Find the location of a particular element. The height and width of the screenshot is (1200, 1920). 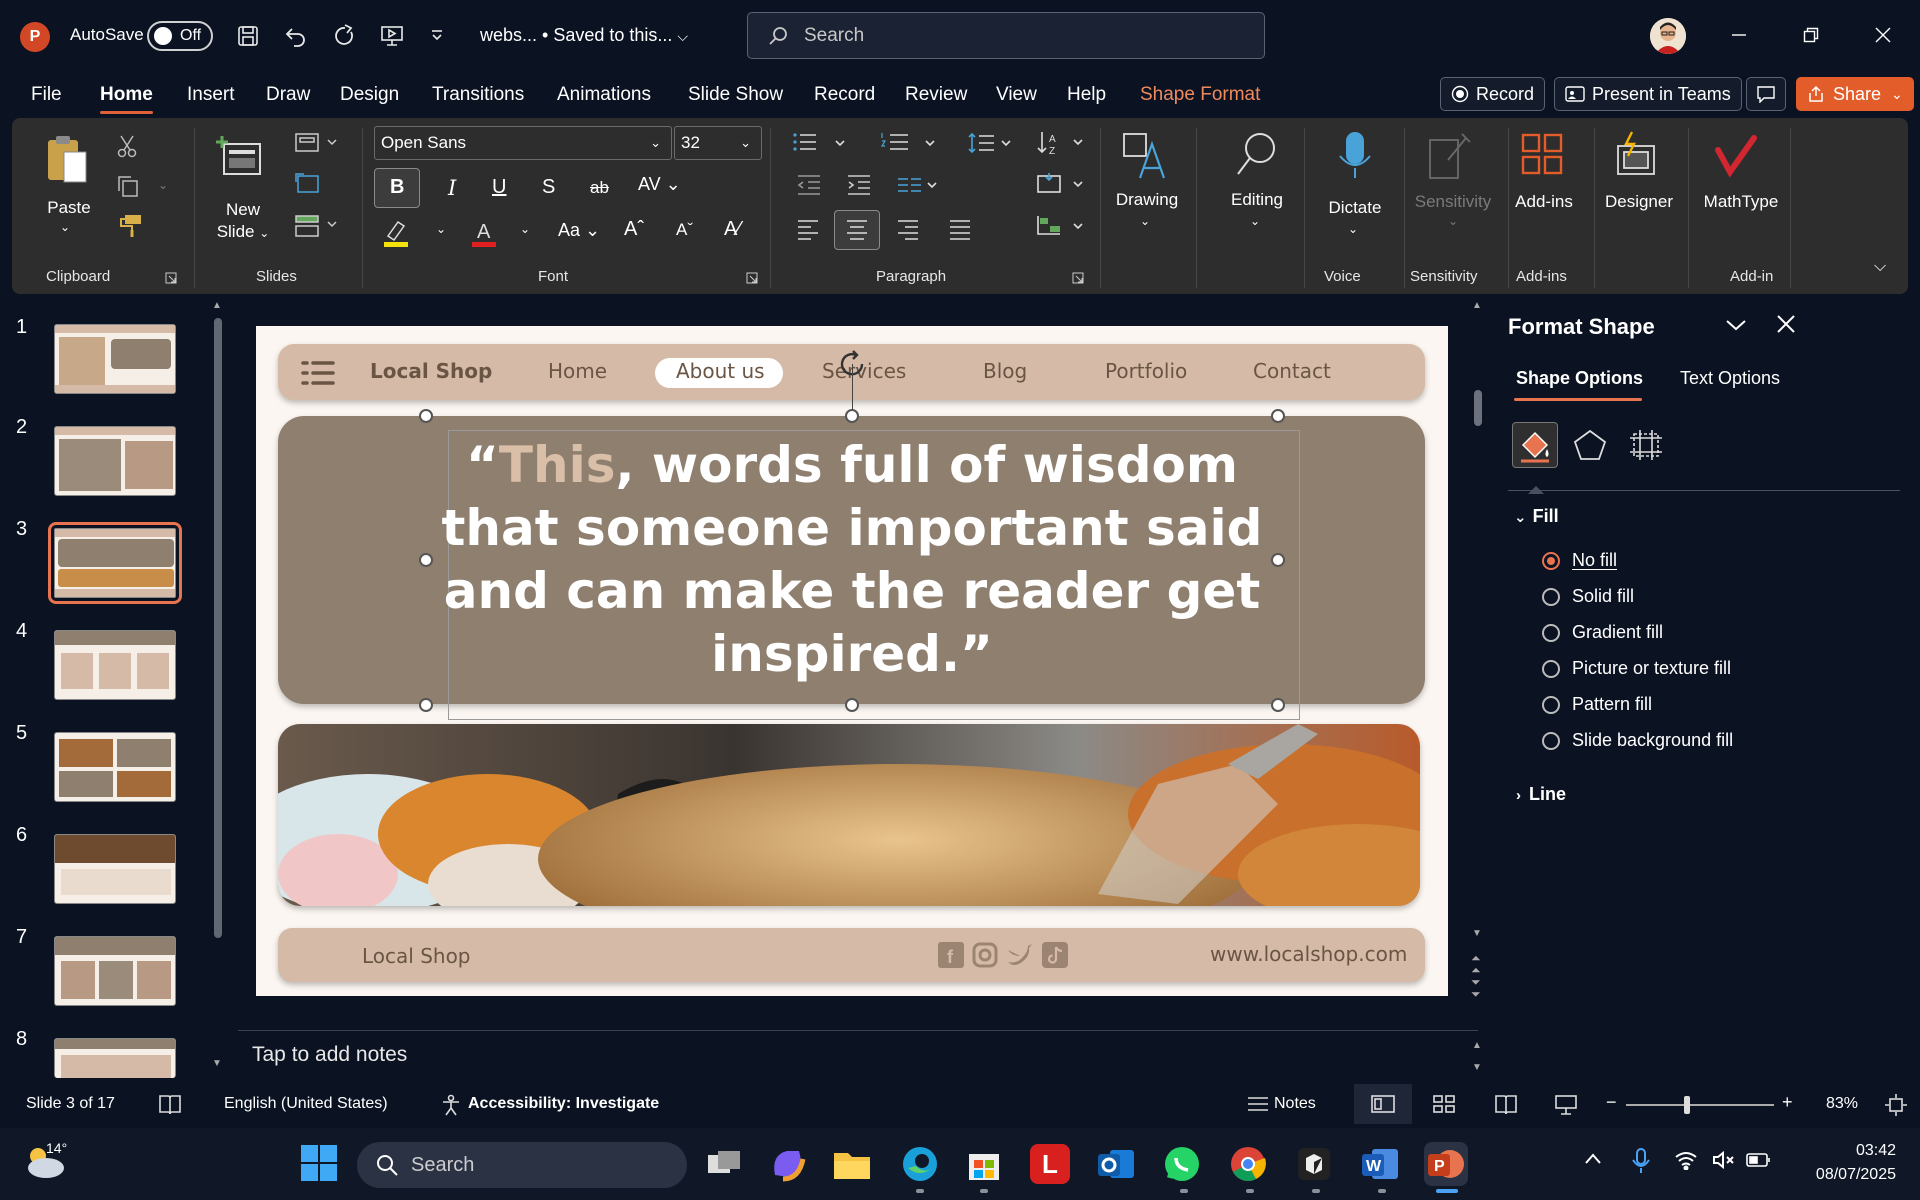

instagram-icon is located at coordinates (985, 955).